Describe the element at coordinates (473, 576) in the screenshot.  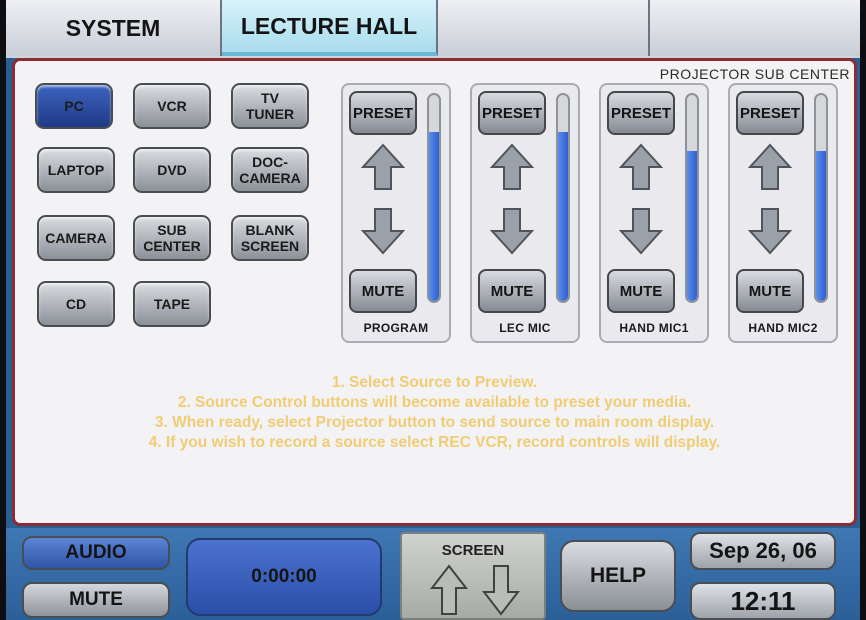
I see `screen-control: SCREEN` at that location.